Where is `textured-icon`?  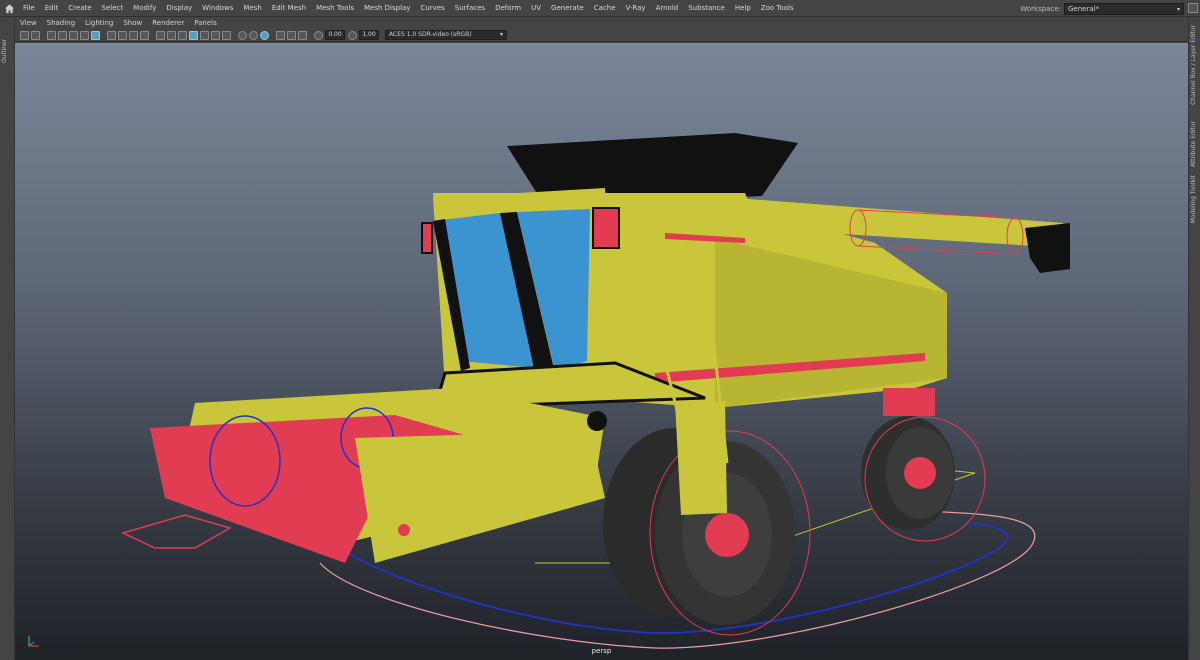
textured-icon is located at coordinates (215, 35).